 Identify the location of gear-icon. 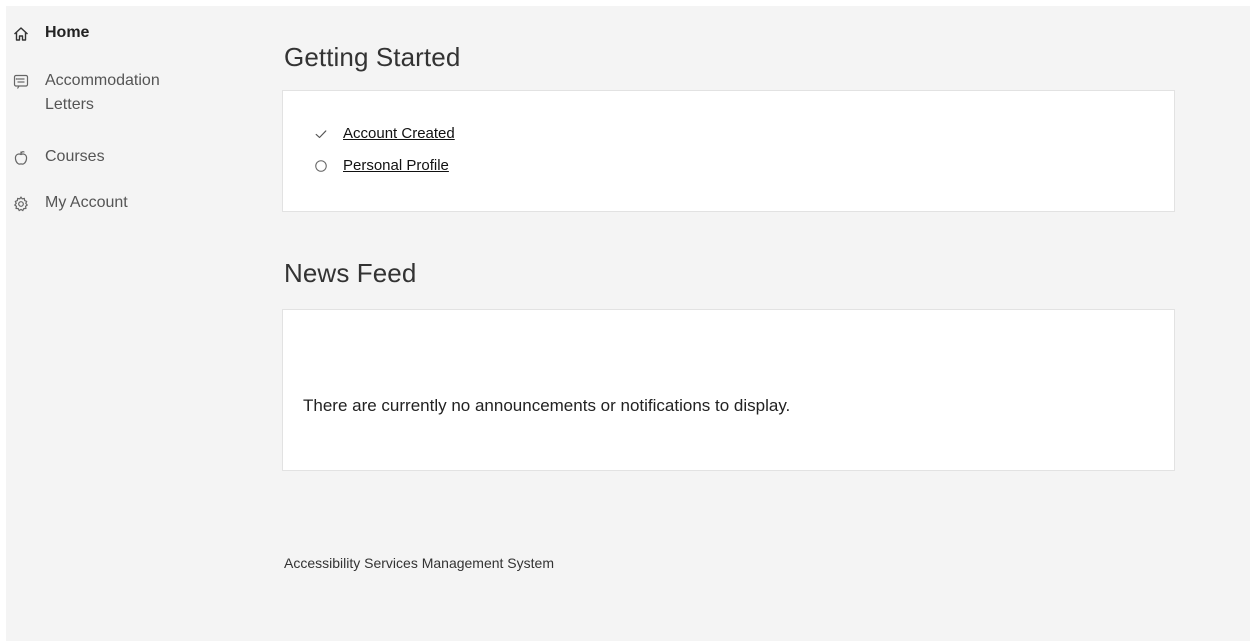
(21, 204).